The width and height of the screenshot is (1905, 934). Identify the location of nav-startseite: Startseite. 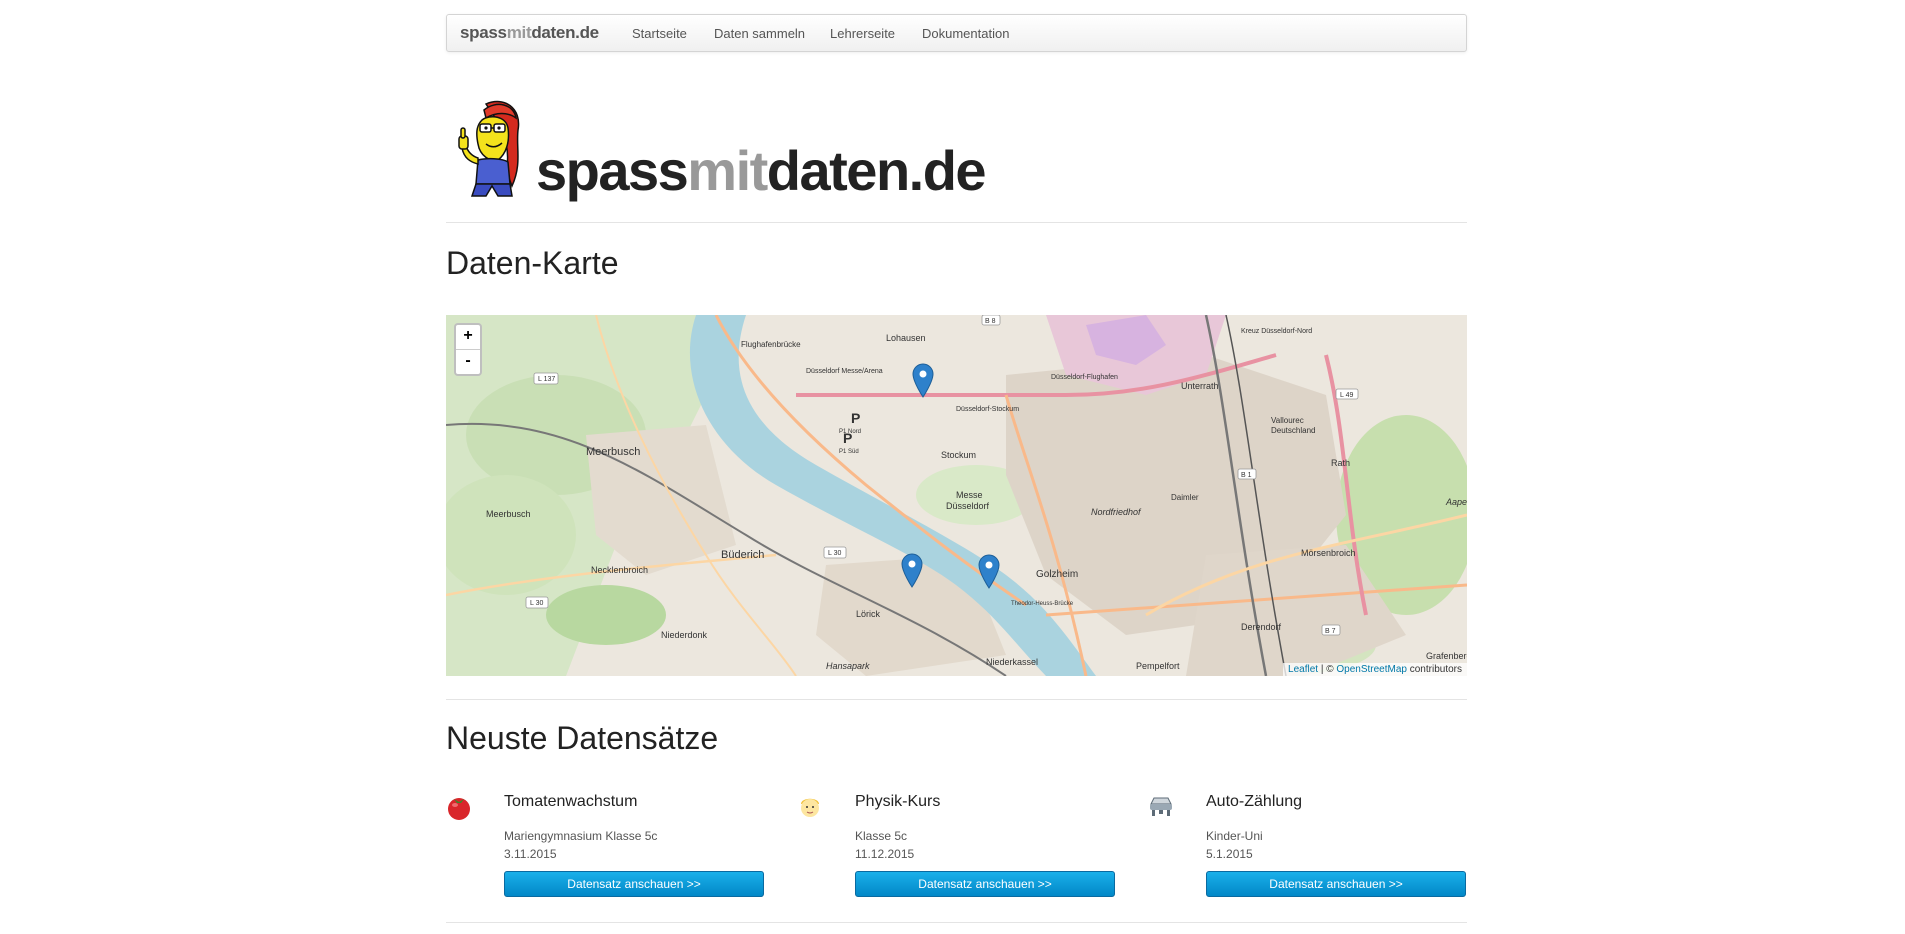
(659, 33).